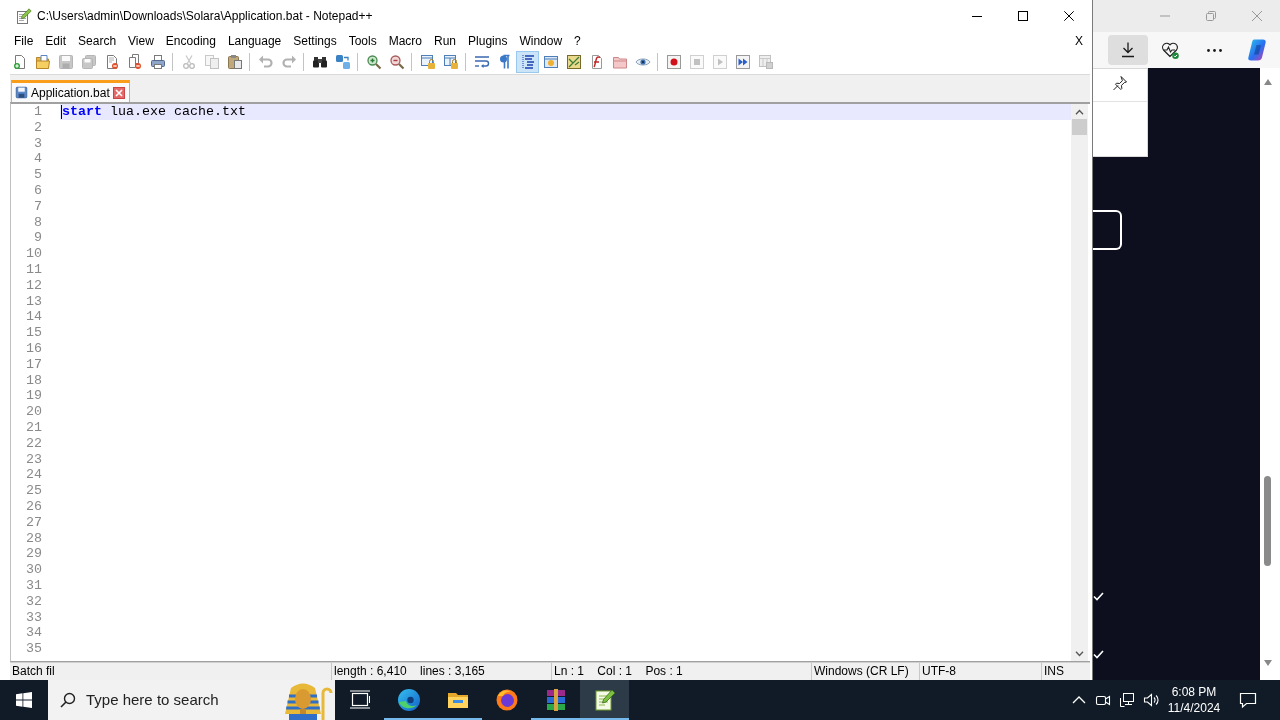 Image resolution: width=1280 pixels, height=720 pixels. What do you see at coordinates (319, 62) in the screenshot?
I see `binoculars-icon` at bounding box center [319, 62].